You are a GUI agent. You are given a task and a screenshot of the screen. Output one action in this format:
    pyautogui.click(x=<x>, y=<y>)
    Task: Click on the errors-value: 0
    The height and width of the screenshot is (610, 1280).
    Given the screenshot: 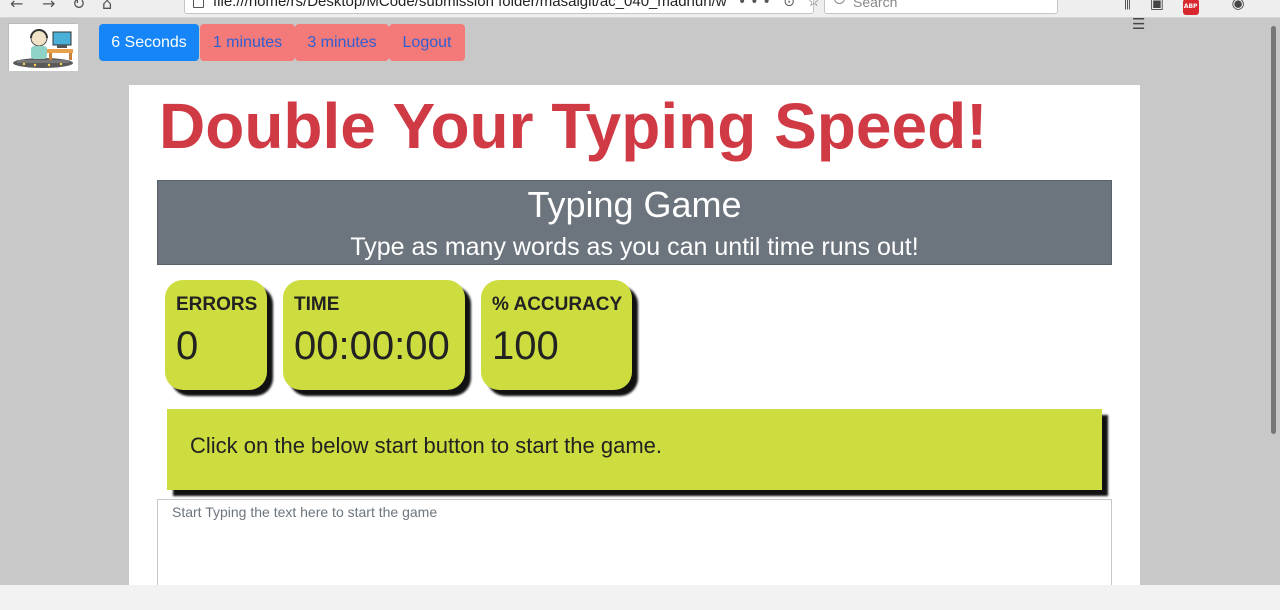 What is the action you would take?
    pyautogui.click(x=187, y=346)
    